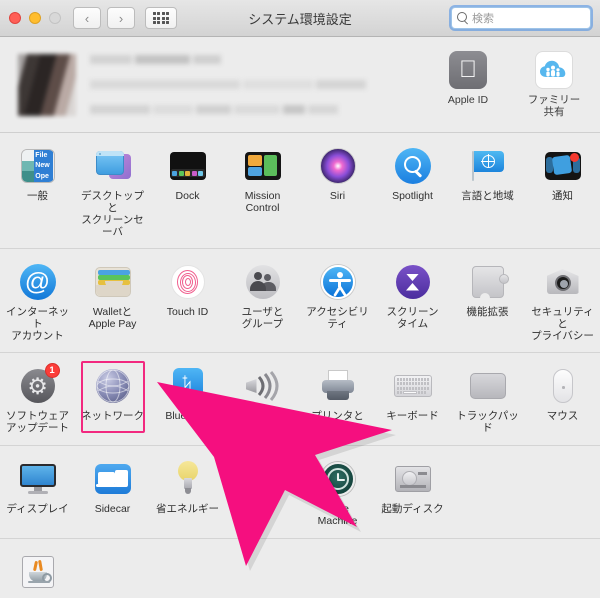 This screenshot has height=598, width=600. Describe the element at coordinates (412, 301) in the screenshot. I see `pref-item-screen-time: スクリーン タイム` at that location.